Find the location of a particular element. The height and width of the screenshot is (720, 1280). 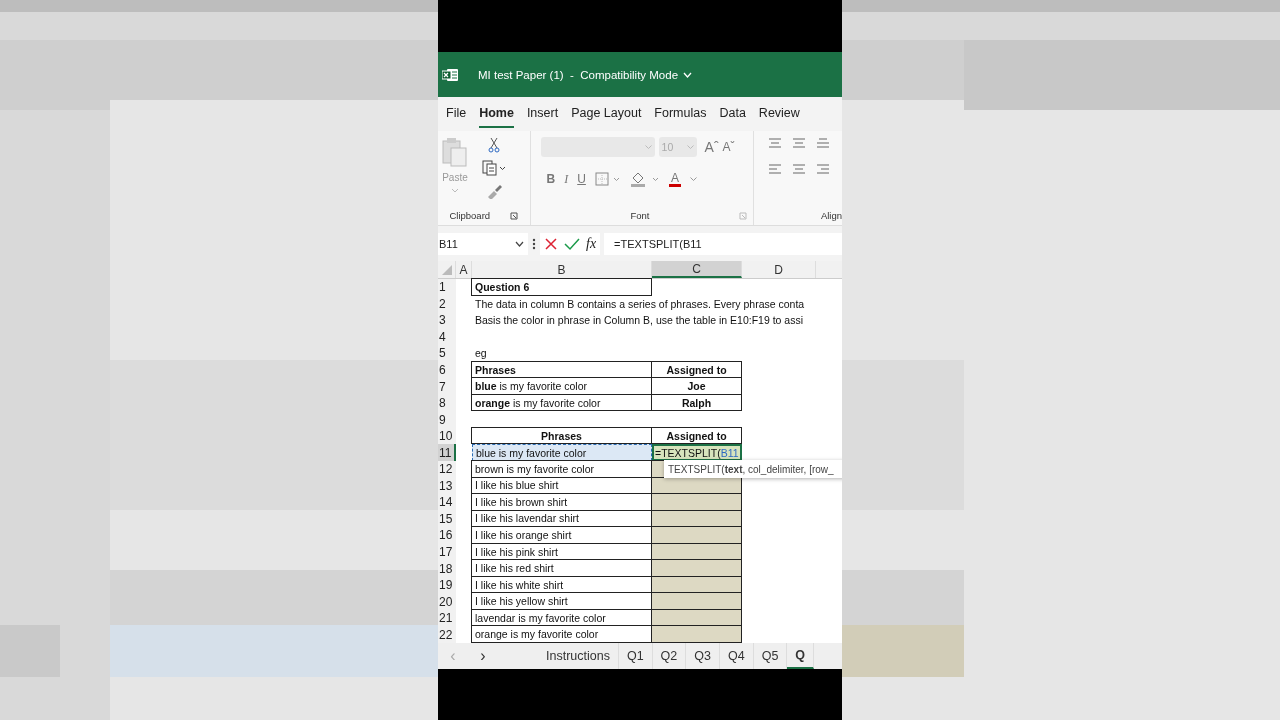

clipboard-icon is located at coordinates (455, 152).